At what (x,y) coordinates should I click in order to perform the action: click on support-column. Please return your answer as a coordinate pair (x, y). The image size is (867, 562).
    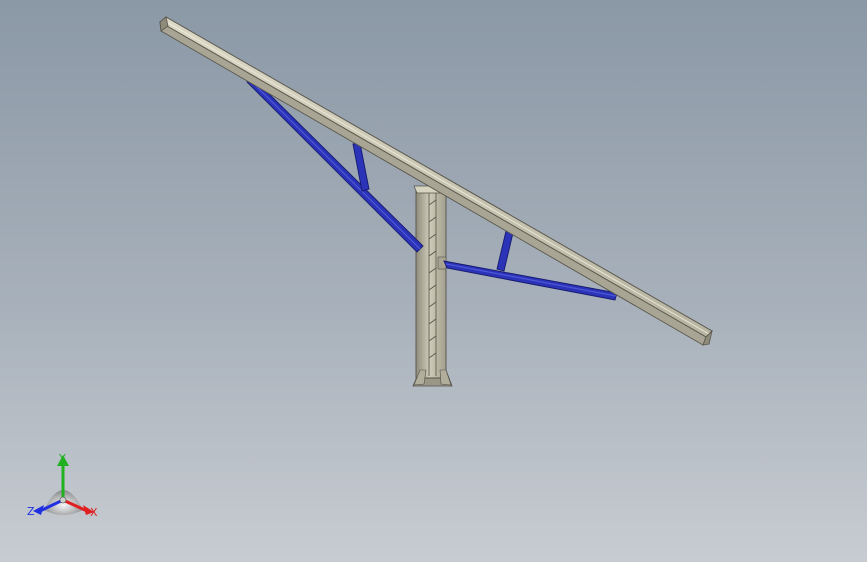
    Looking at the image, I should click on (432, 286).